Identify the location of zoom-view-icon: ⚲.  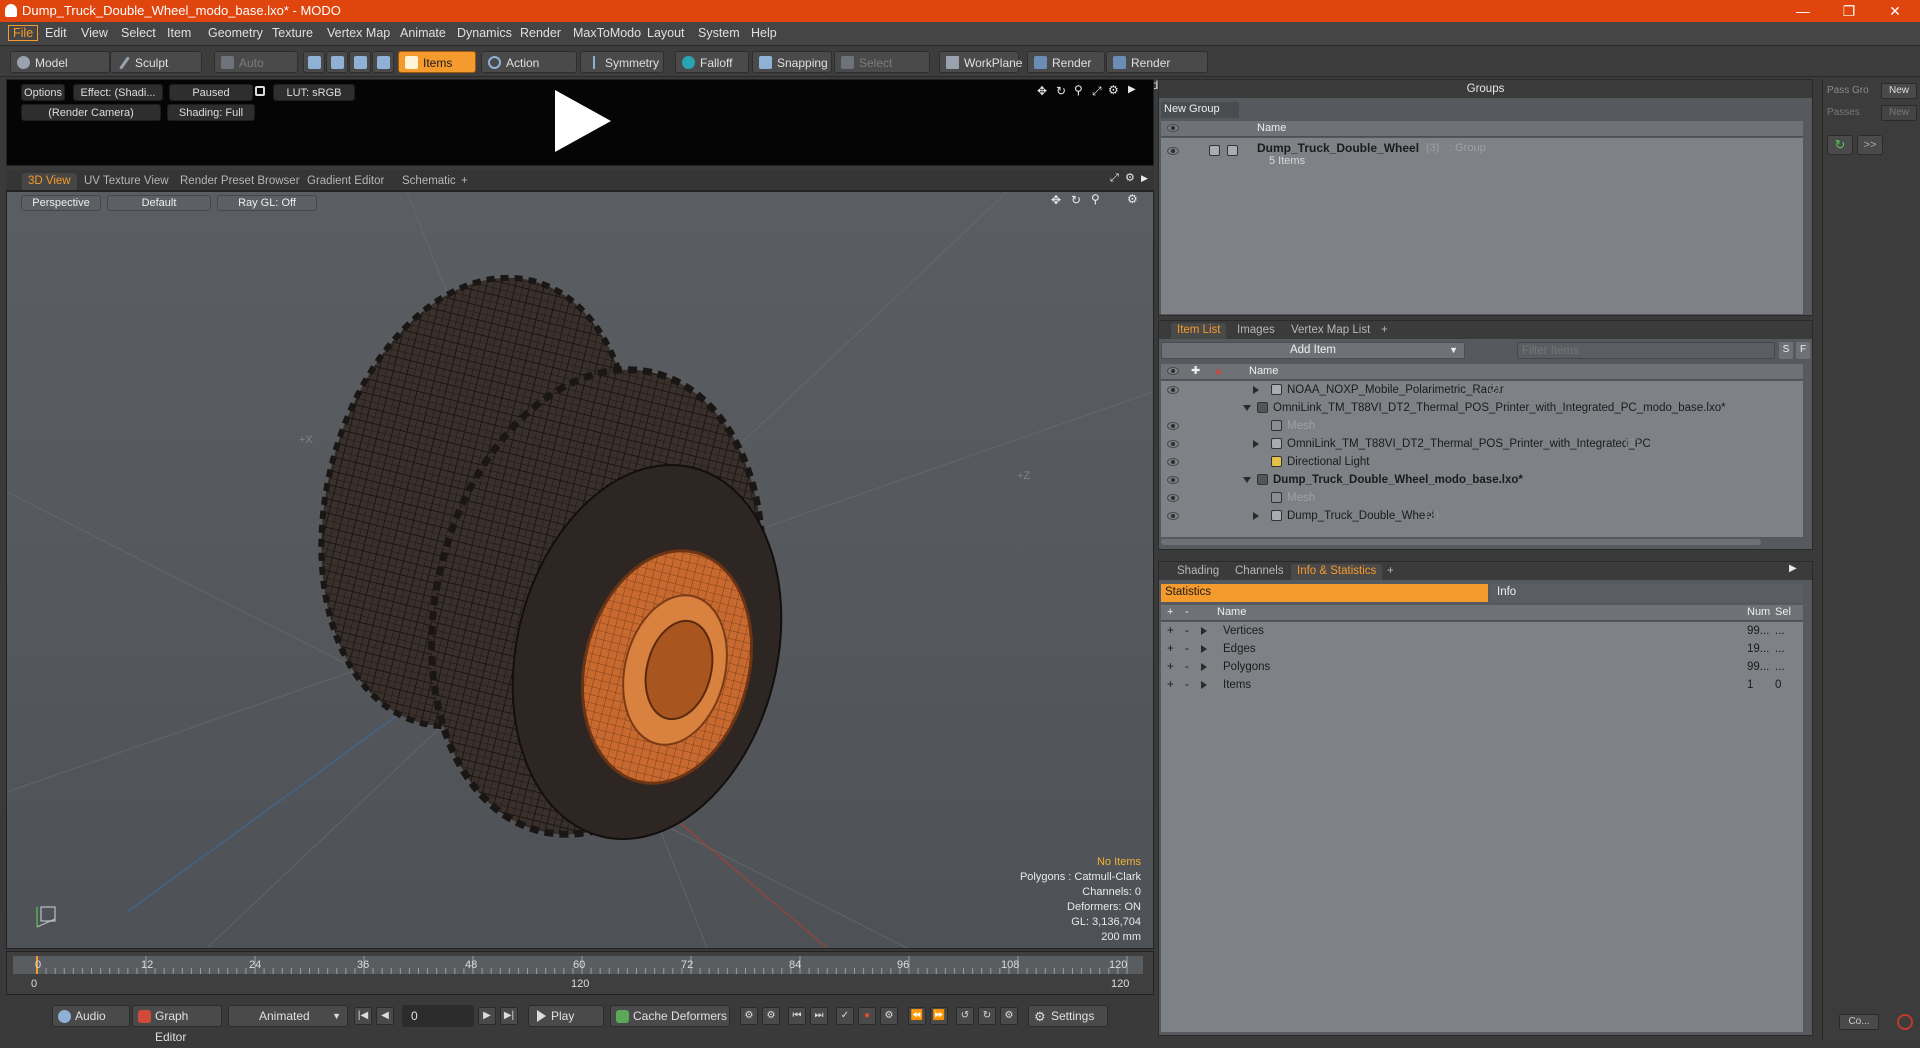
(1078, 90).